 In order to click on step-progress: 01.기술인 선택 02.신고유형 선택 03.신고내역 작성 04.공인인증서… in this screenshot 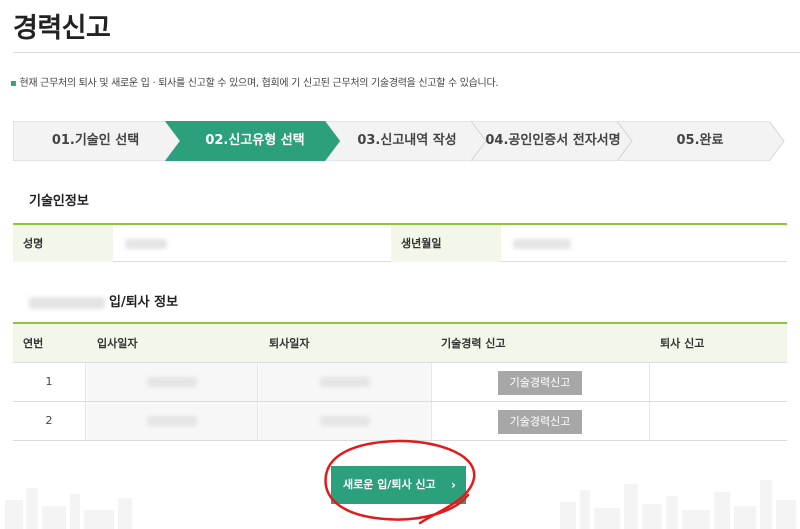, I will do `click(399, 141)`.